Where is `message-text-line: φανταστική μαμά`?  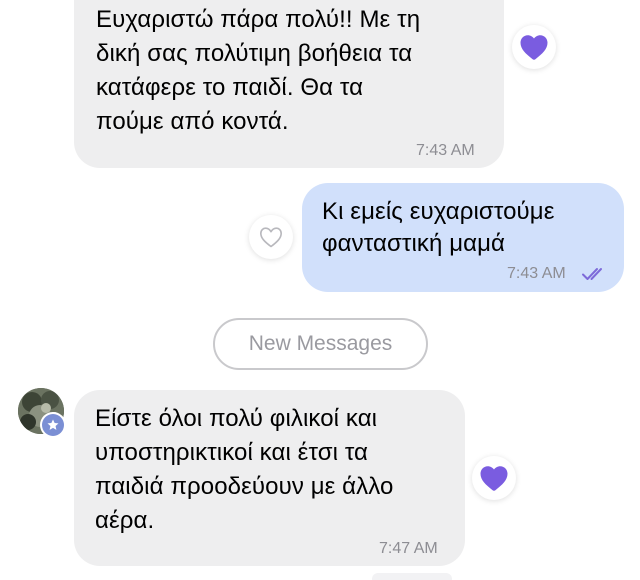
message-text-line: φανταστική μαμά is located at coordinates (413, 243).